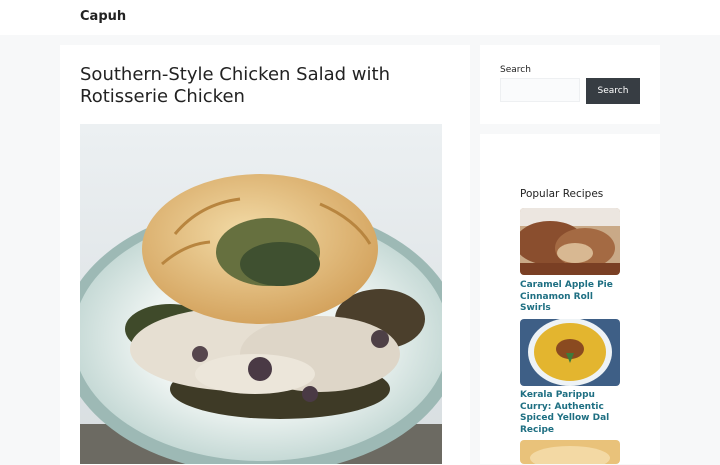 This screenshot has height=465, width=720. What do you see at coordinates (540, 90) in the screenshot?
I see `search-input` at bounding box center [540, 90].